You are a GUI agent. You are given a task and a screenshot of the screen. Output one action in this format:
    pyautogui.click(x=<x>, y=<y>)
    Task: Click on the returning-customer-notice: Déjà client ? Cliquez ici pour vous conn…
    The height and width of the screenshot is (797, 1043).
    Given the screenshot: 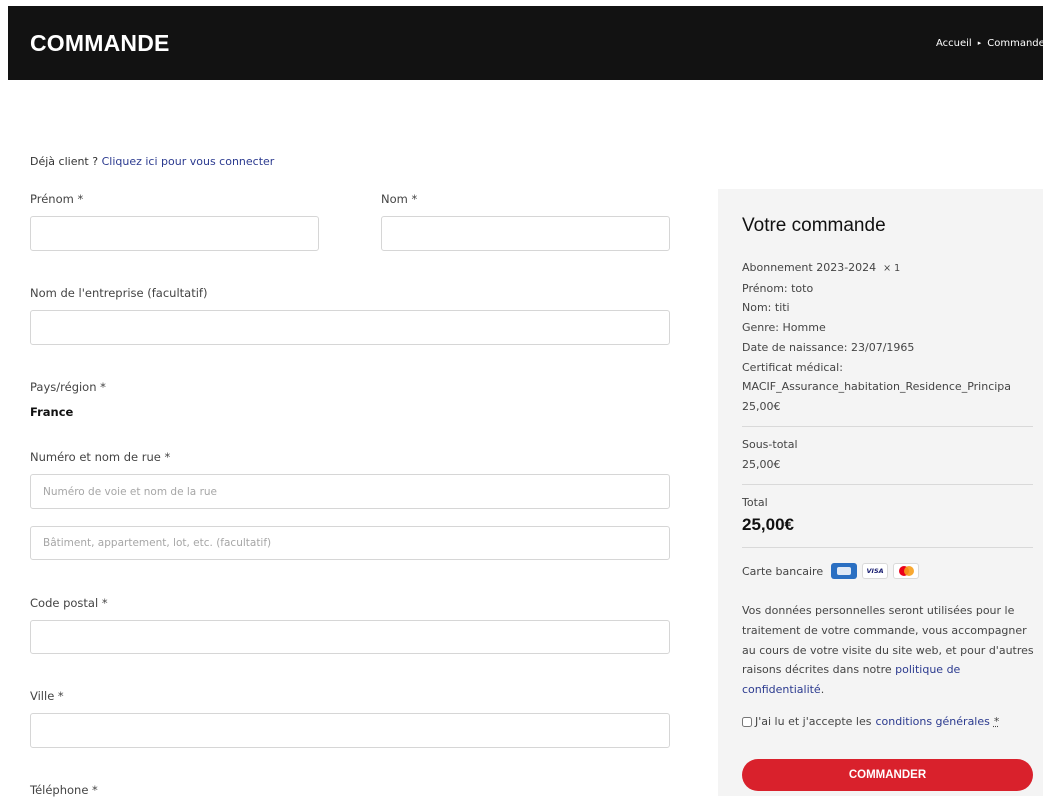 What is the action you would take?
    pyautogui.click(x=152, y=161)
    